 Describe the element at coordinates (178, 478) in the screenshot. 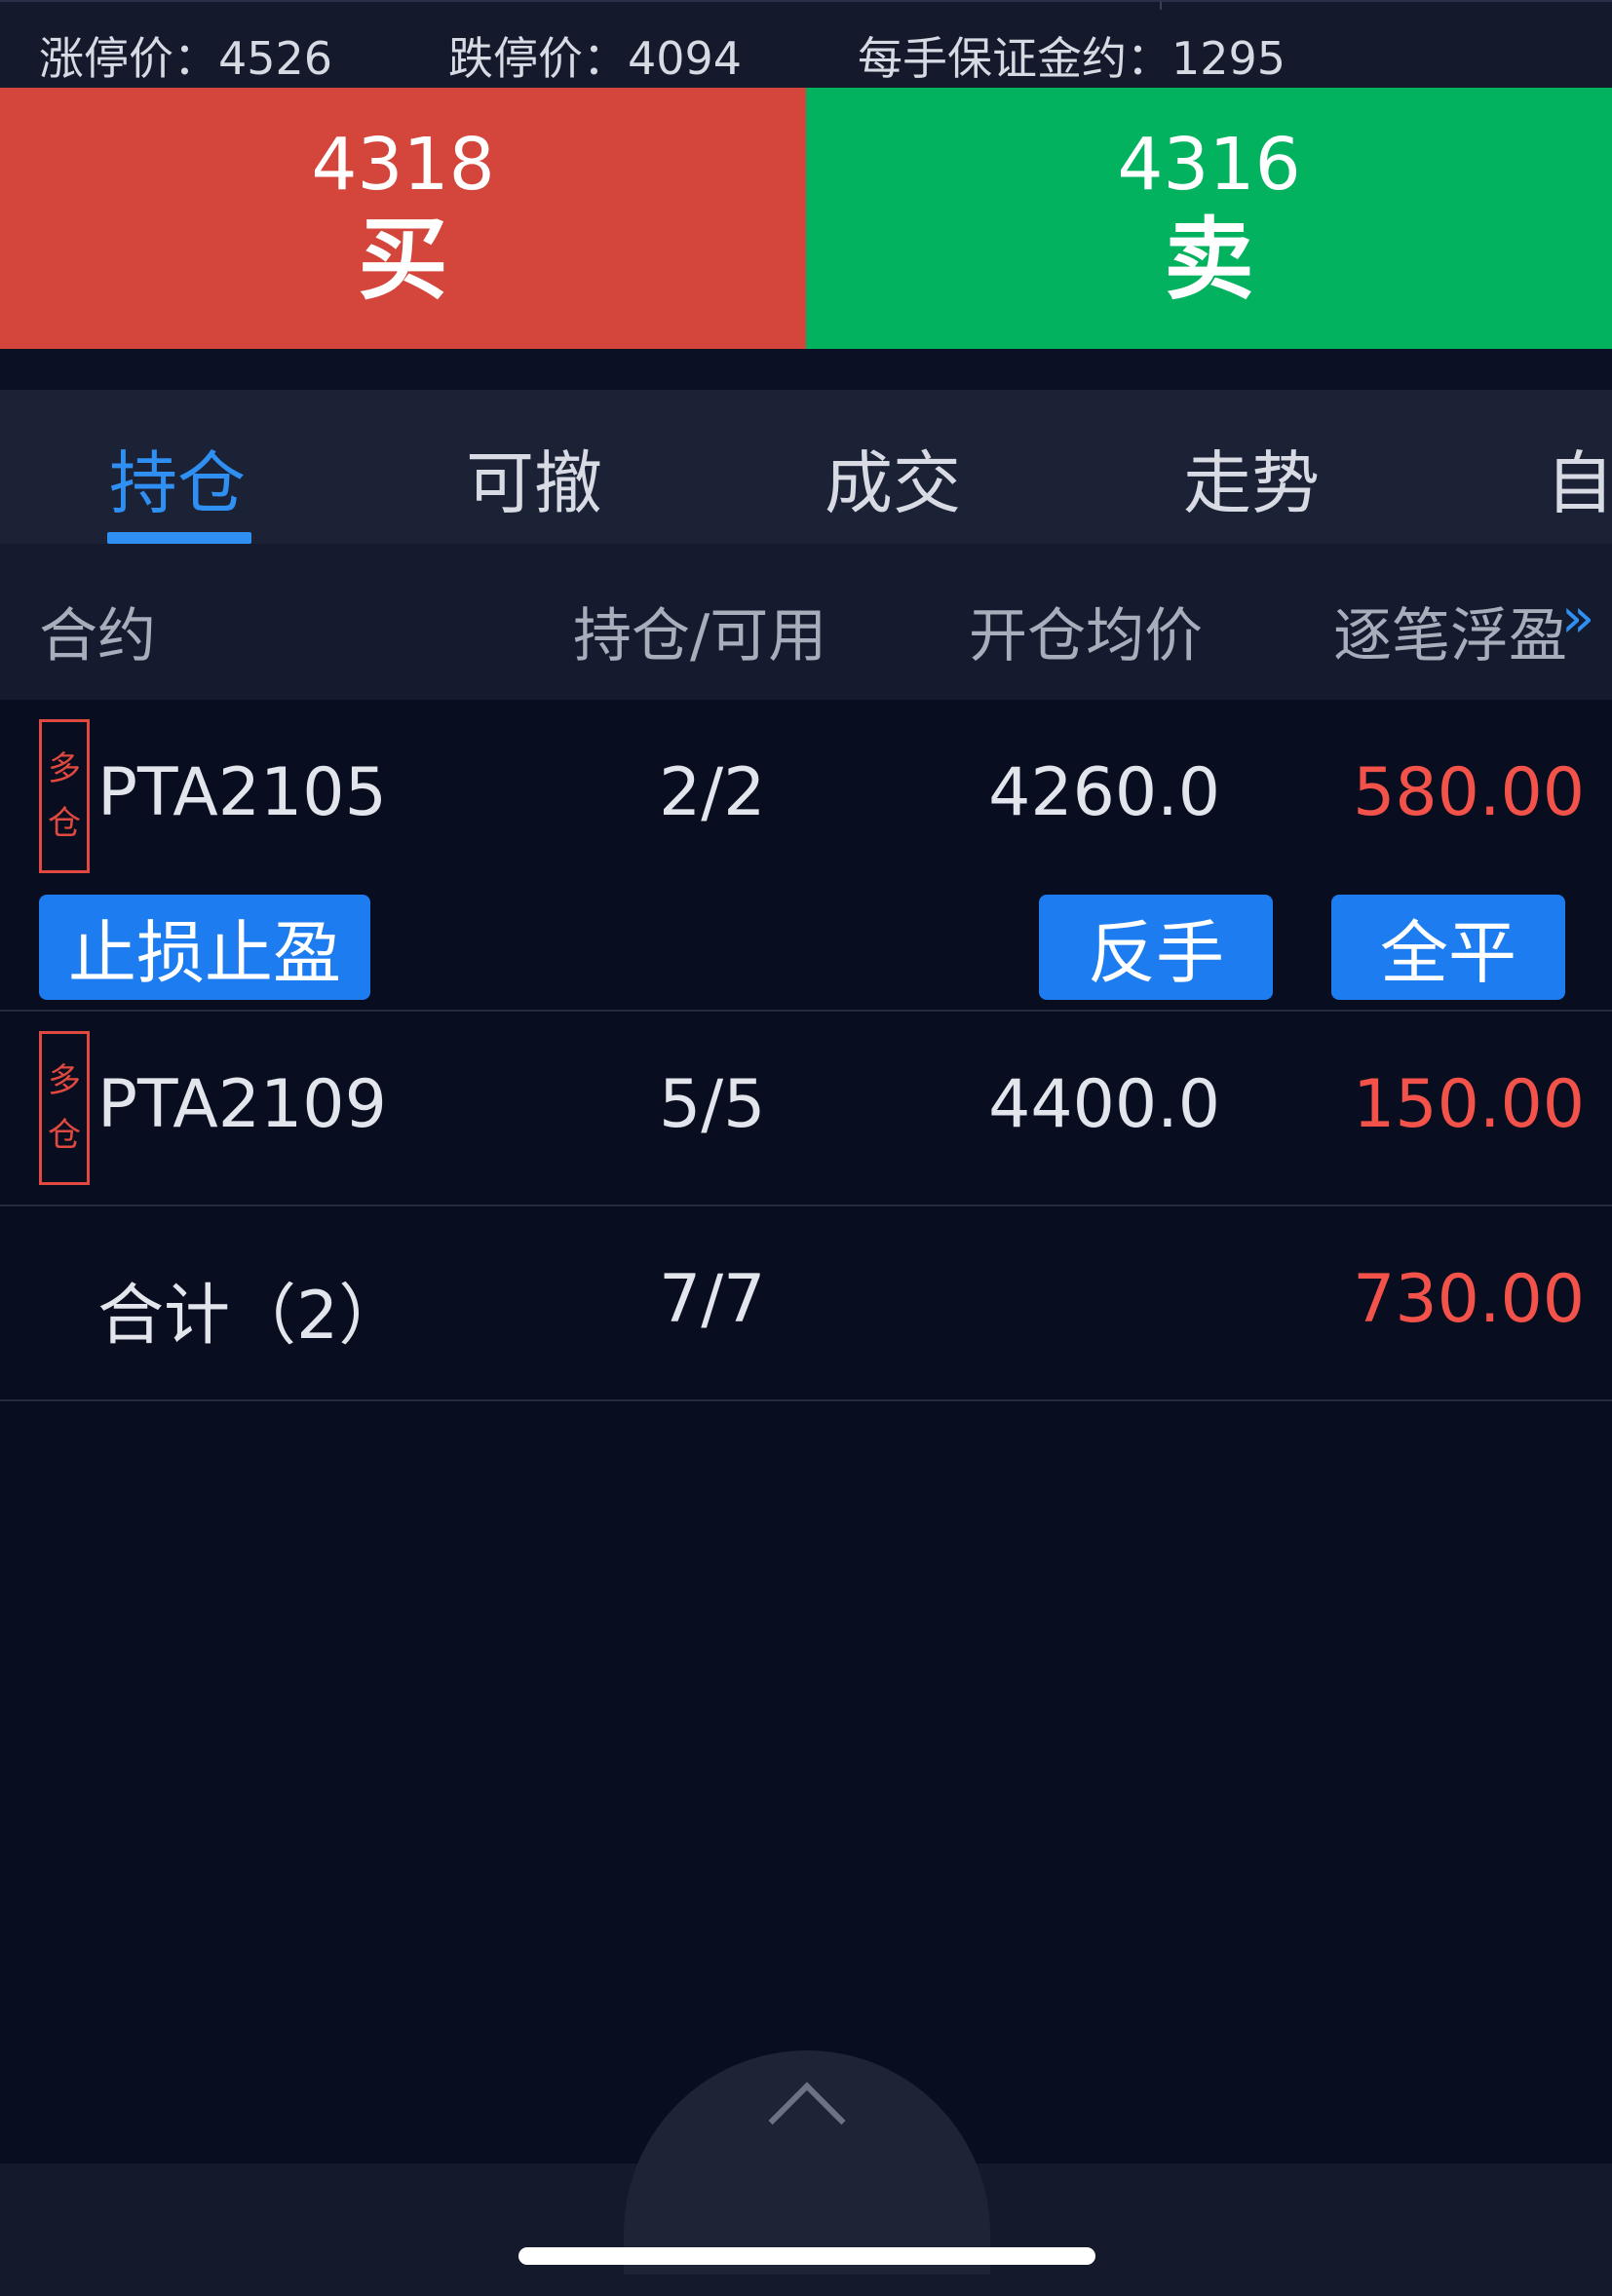

I see `tab-positions: 持仓` at that location.